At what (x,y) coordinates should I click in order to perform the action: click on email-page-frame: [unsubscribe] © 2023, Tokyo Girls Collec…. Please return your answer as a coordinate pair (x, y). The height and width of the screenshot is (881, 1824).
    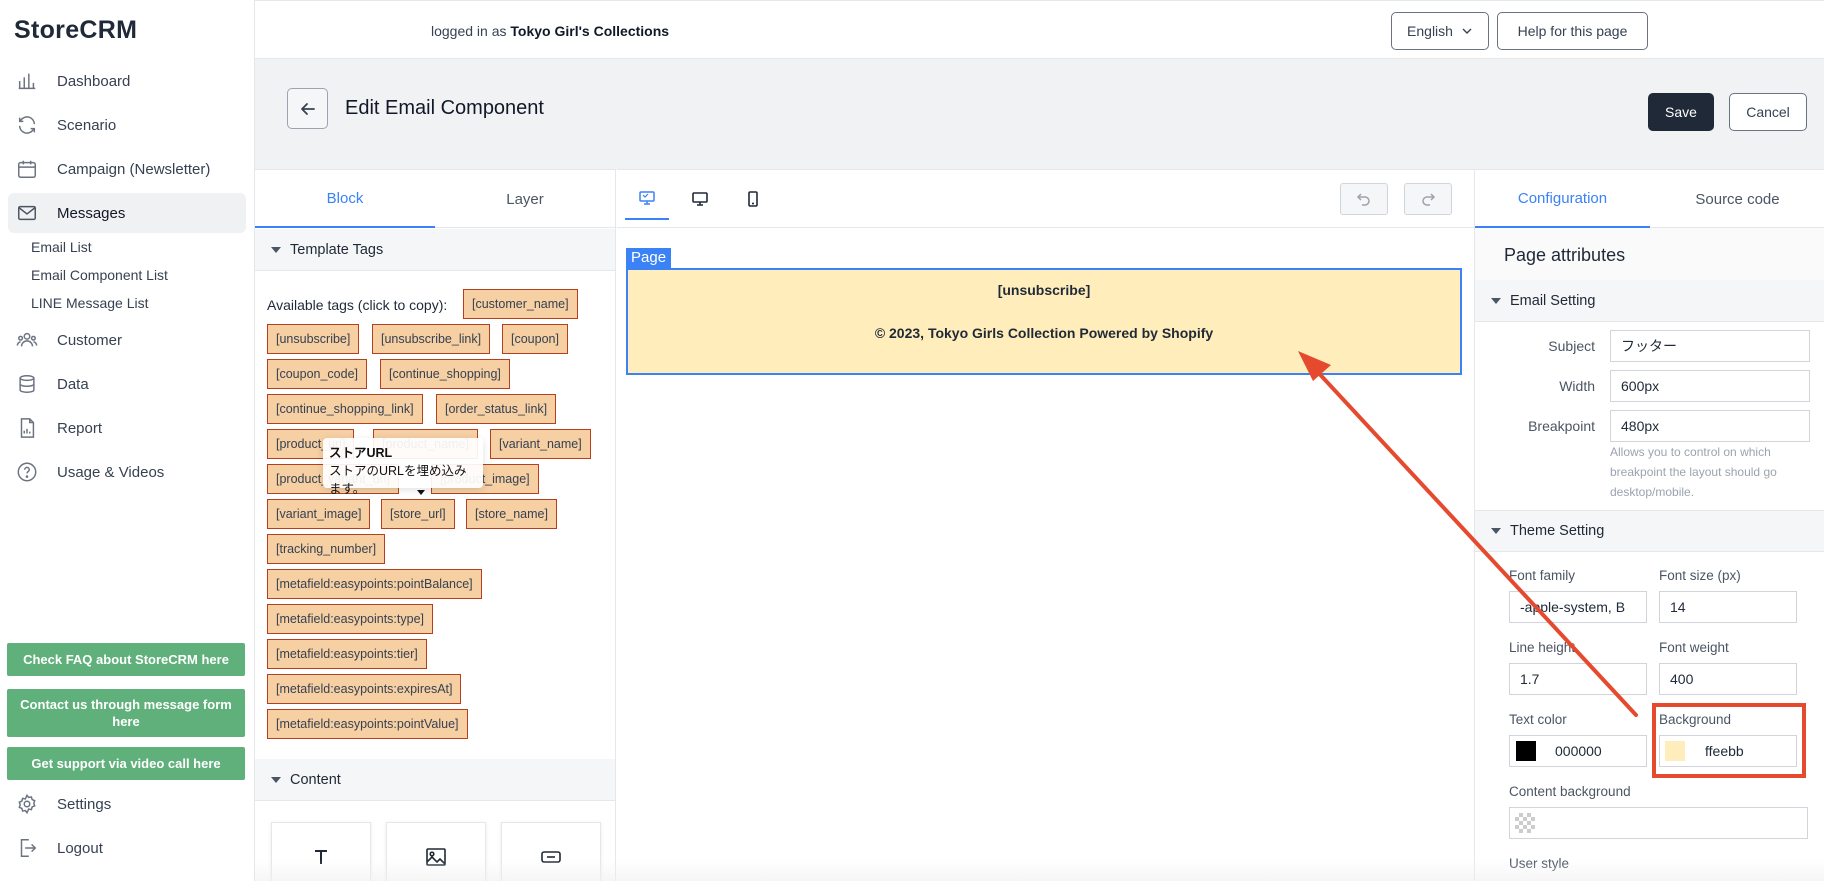
    Looking at the image, I should click on (1044, 321).